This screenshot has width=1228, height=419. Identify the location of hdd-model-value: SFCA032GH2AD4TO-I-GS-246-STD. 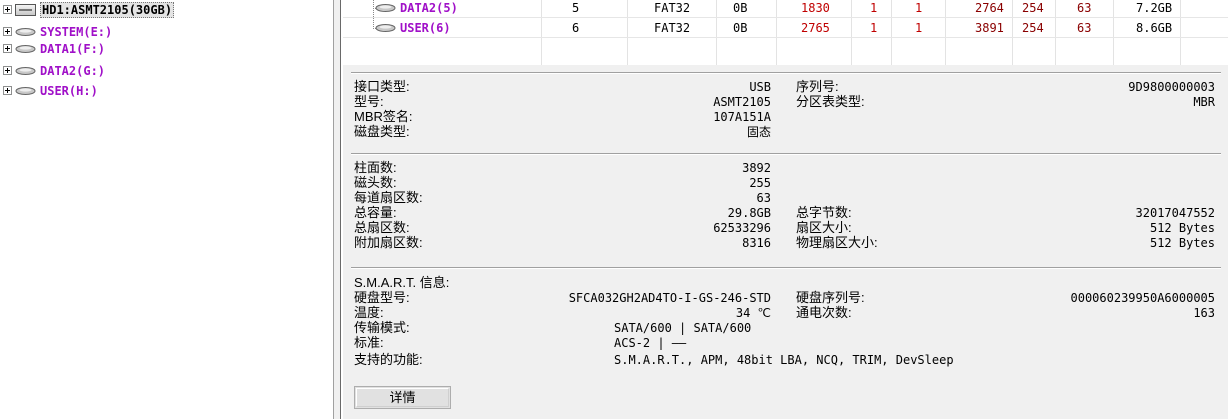
(669, 298).